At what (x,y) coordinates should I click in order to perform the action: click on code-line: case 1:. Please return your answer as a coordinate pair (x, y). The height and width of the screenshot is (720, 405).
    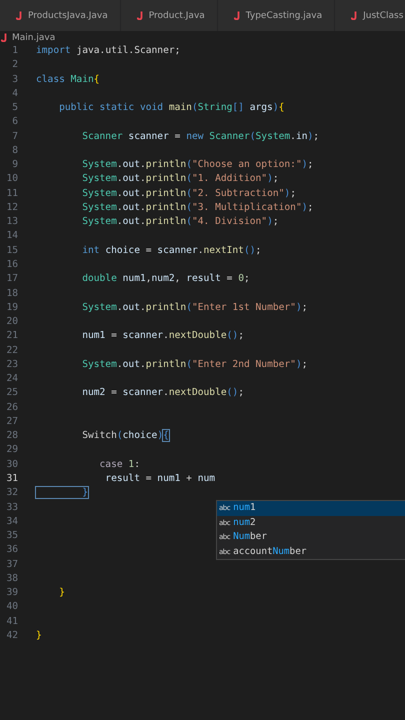
    Looking at the image, I should click on (119, 465).